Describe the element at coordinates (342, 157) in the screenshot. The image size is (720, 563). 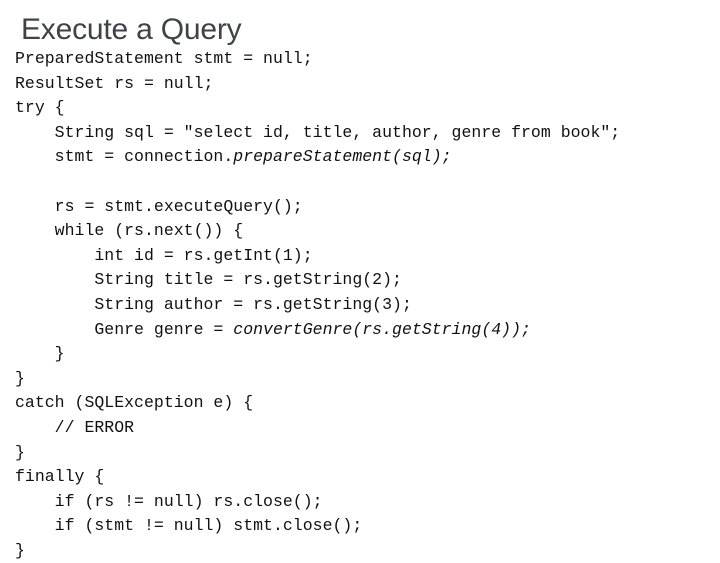
I see `code-segment-emphasis: prepareStatement(sql);` at that location.